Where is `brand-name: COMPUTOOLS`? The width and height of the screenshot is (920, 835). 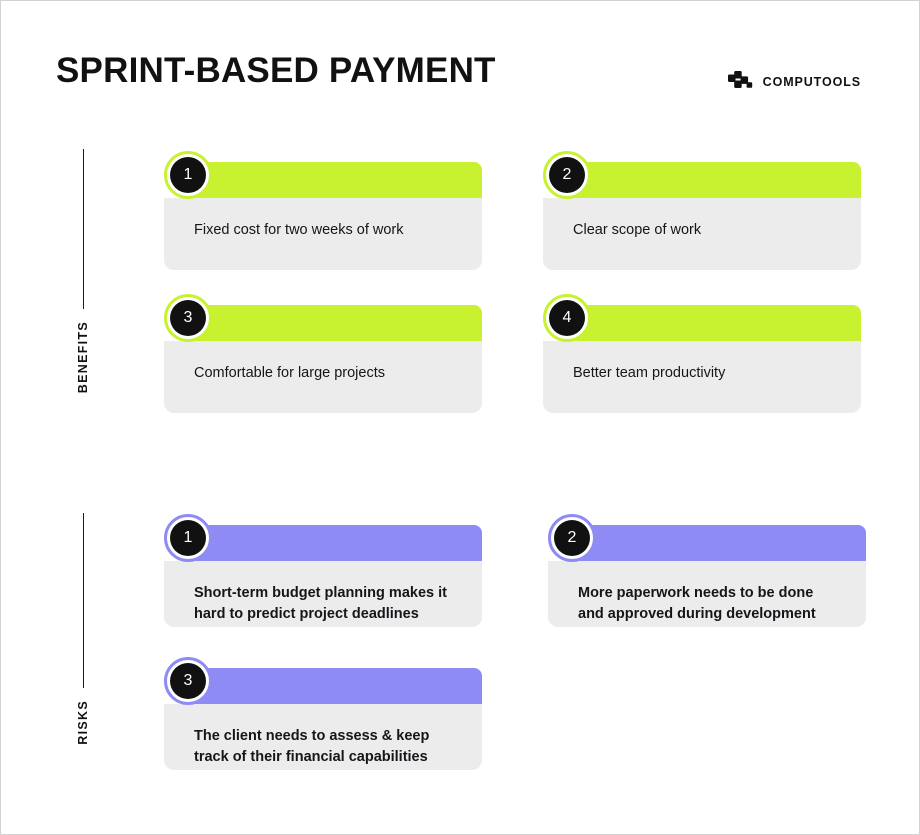 brand-name: COMPUTOOLS is located at coordinates (811, 82).